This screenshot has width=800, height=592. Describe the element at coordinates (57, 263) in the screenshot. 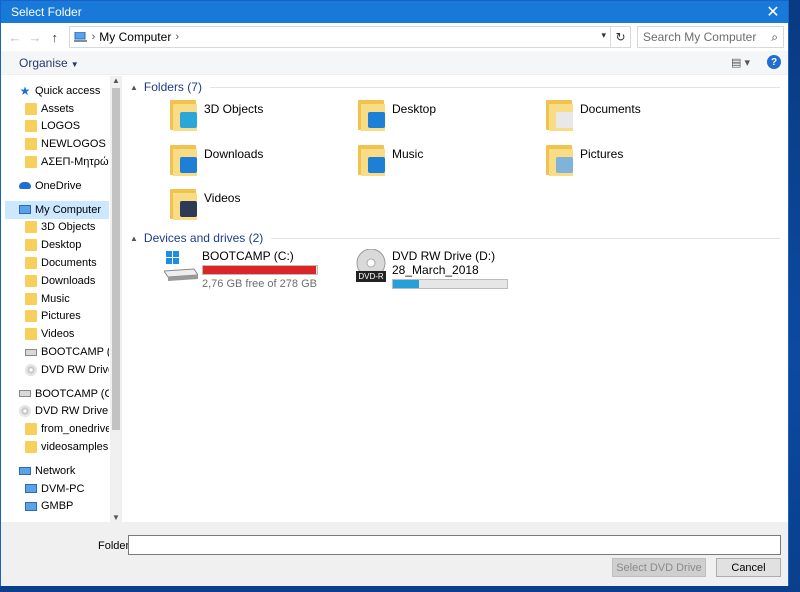

I see `sidebar-item: Documents` at that location.